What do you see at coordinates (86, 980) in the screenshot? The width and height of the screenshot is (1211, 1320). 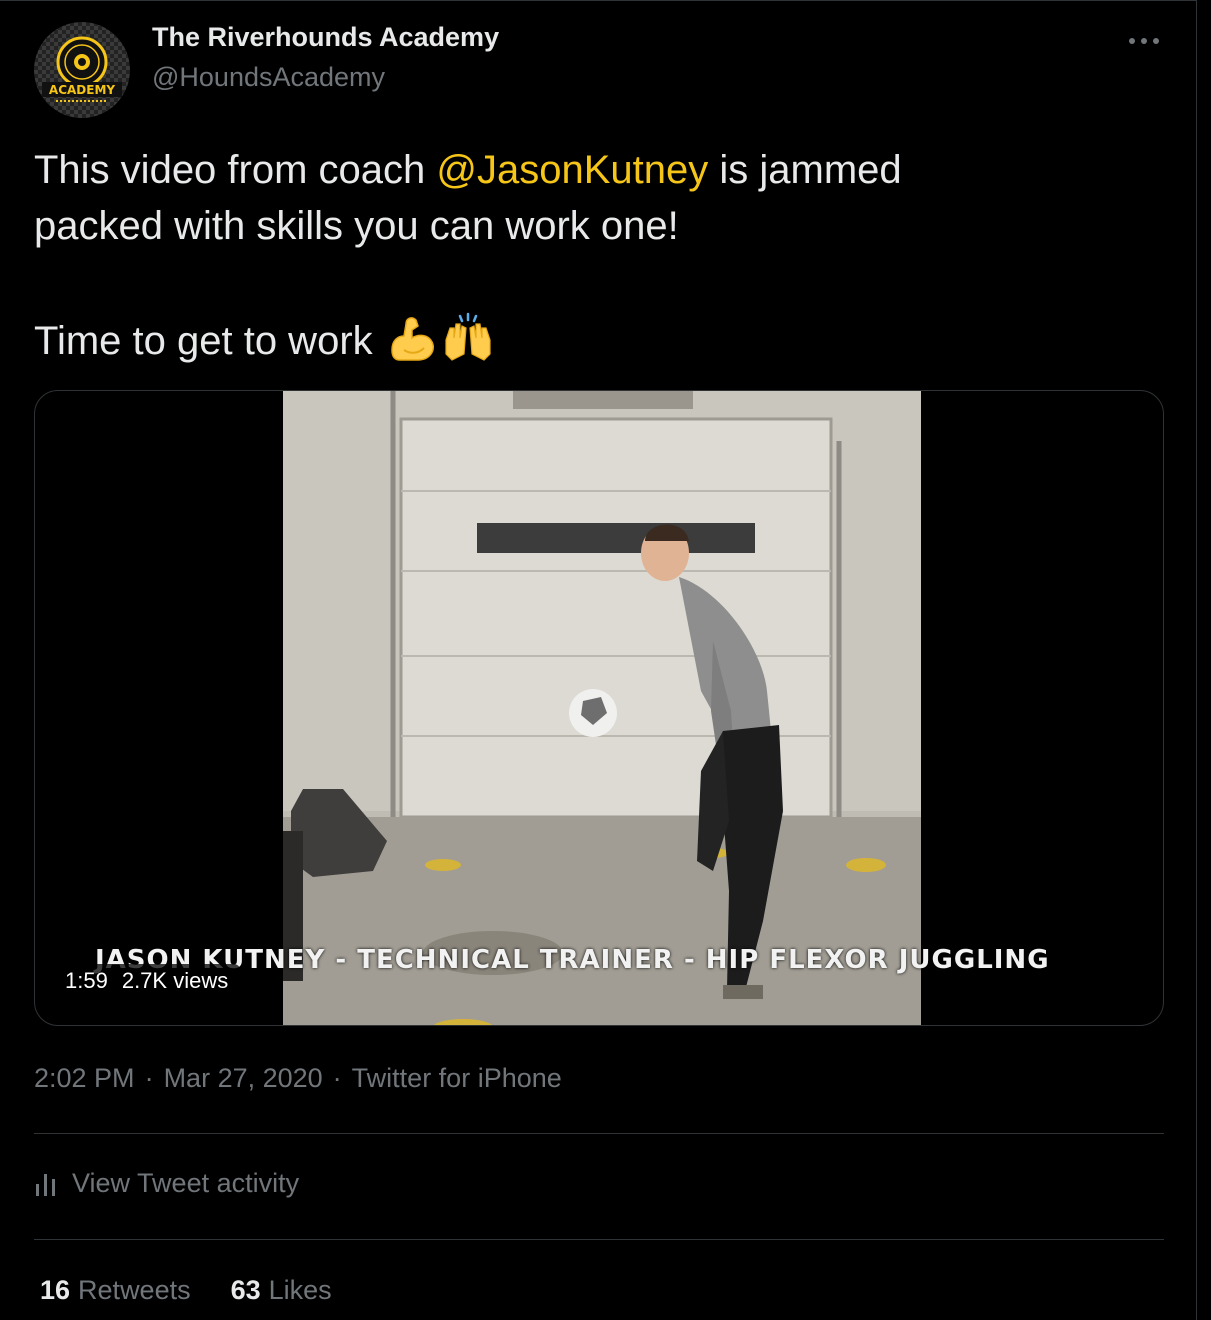 I see `video-duration: 1:59` at bounding box center [86, 980].